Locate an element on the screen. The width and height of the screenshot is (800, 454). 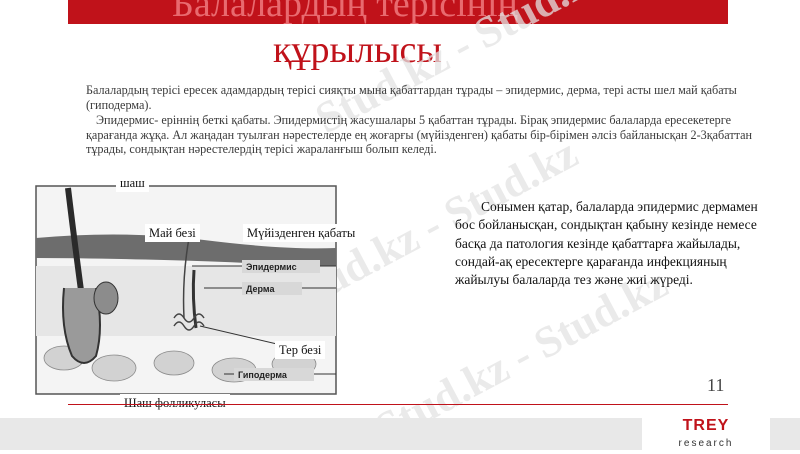
sweat-gland-label: Тер безі is located at coordinates (300, 350).